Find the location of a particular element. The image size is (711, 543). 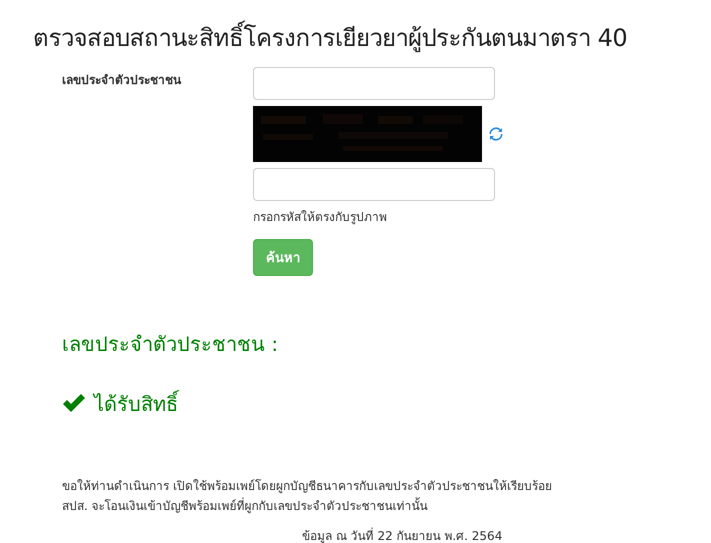

data-date: ข้อมูล ณ วันที่ 22 กันยายน พ.ศ. 2564 is located at coordinates (402, 534).